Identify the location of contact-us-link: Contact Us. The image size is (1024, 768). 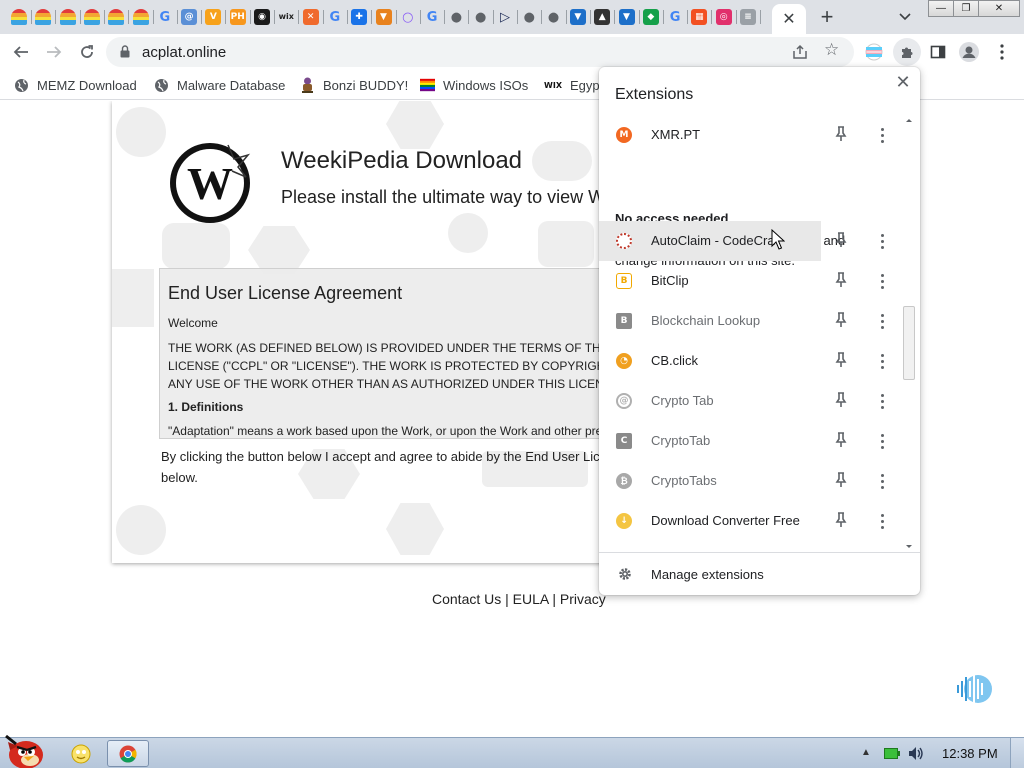
(466, 599).